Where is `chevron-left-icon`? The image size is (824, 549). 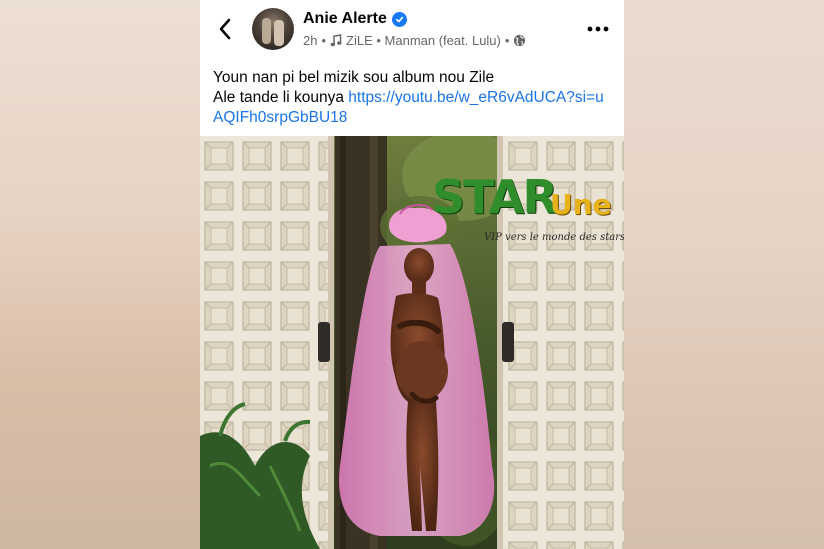
chevron-left-icon is located at coordinates (225, 29).